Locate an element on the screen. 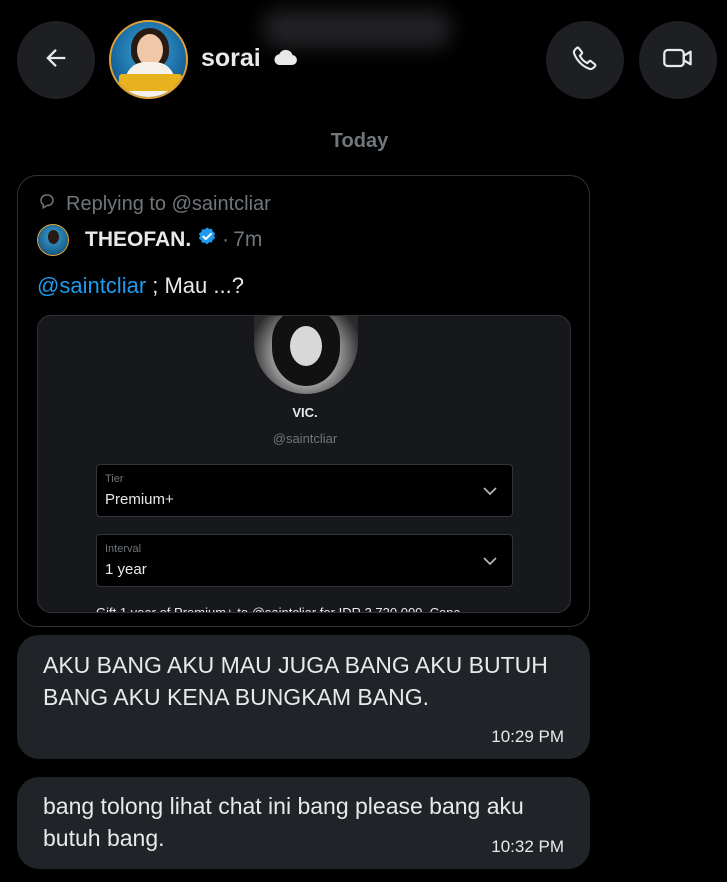 This screenshot has height=882, width=727. date-separator: Today is located at coordinates (359, 141).